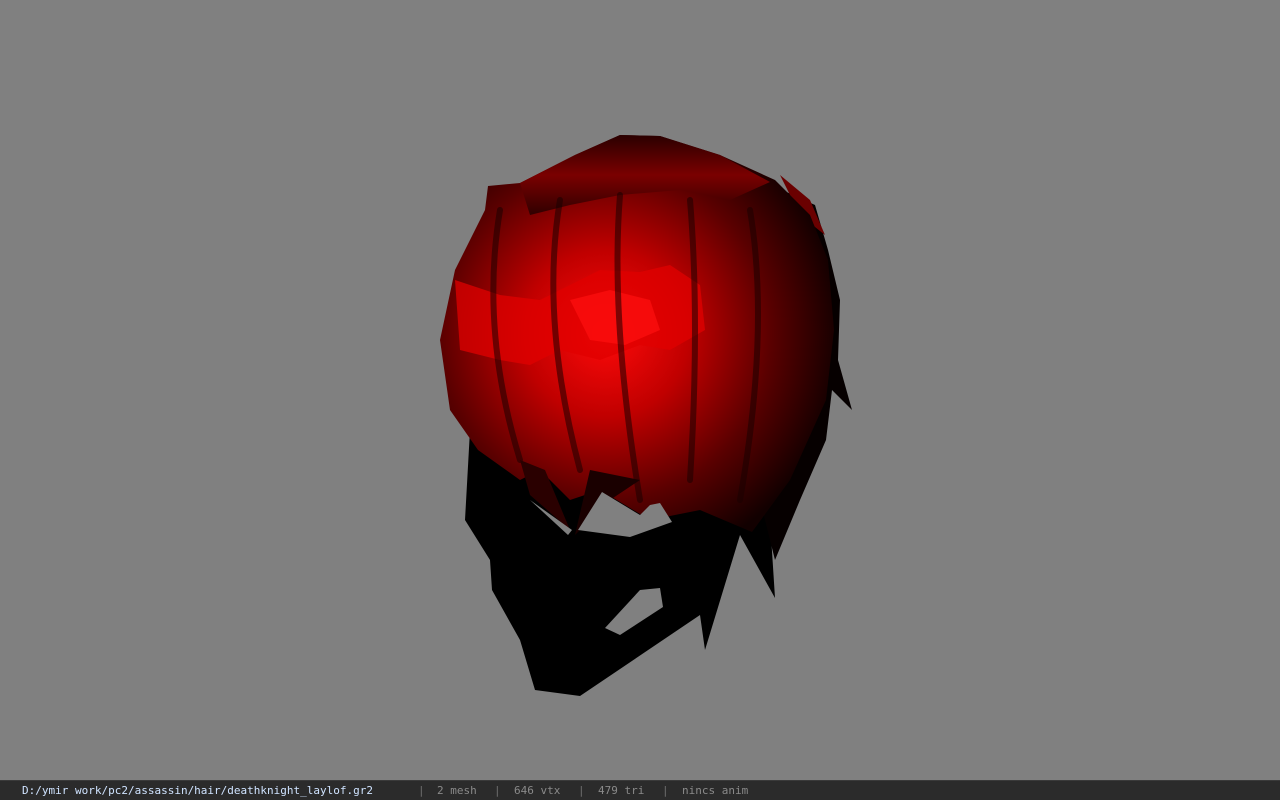 This screenshot has height=800, width=1280. What do you see at coordinates (537, 790) in the screenshot?
I see `vertex-count: 646 vtx` at bounding box center [537, 790].